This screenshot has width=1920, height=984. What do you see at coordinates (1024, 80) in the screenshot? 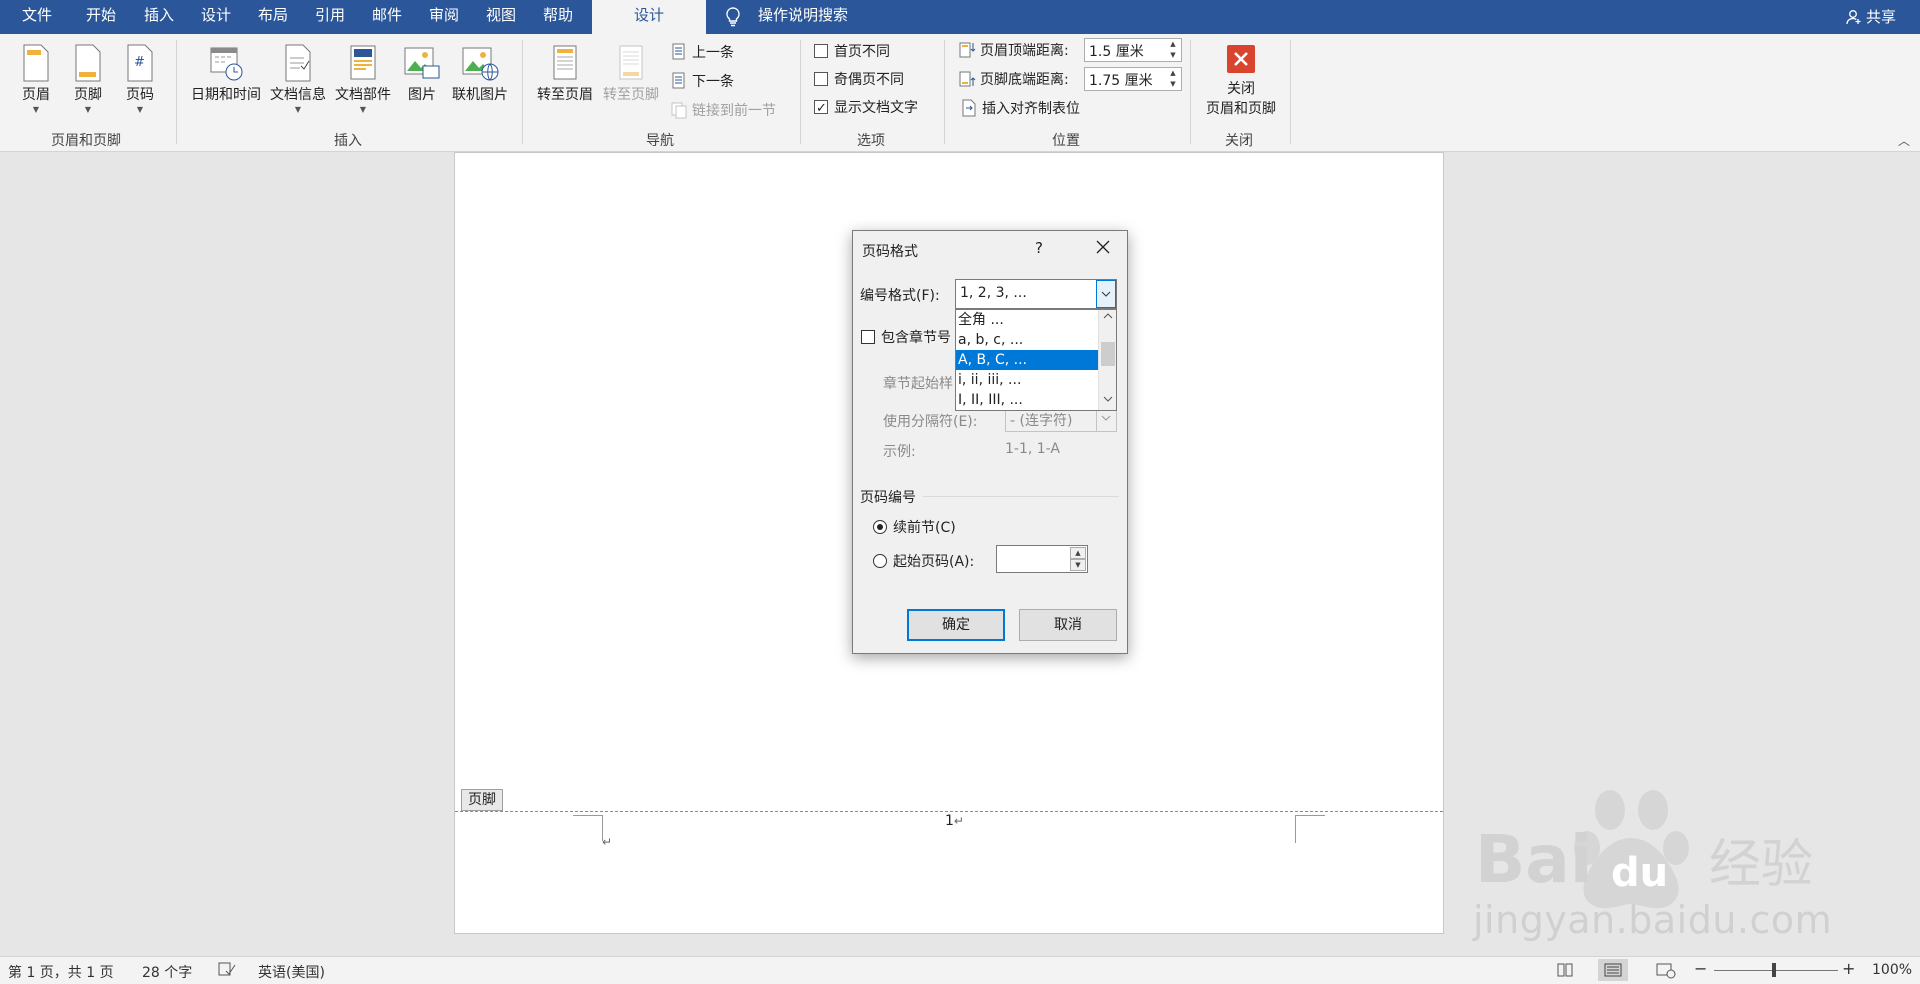
I see `footer-bottom-distance-label: 页脚底端距离:` at bounding box center [1024, 80].